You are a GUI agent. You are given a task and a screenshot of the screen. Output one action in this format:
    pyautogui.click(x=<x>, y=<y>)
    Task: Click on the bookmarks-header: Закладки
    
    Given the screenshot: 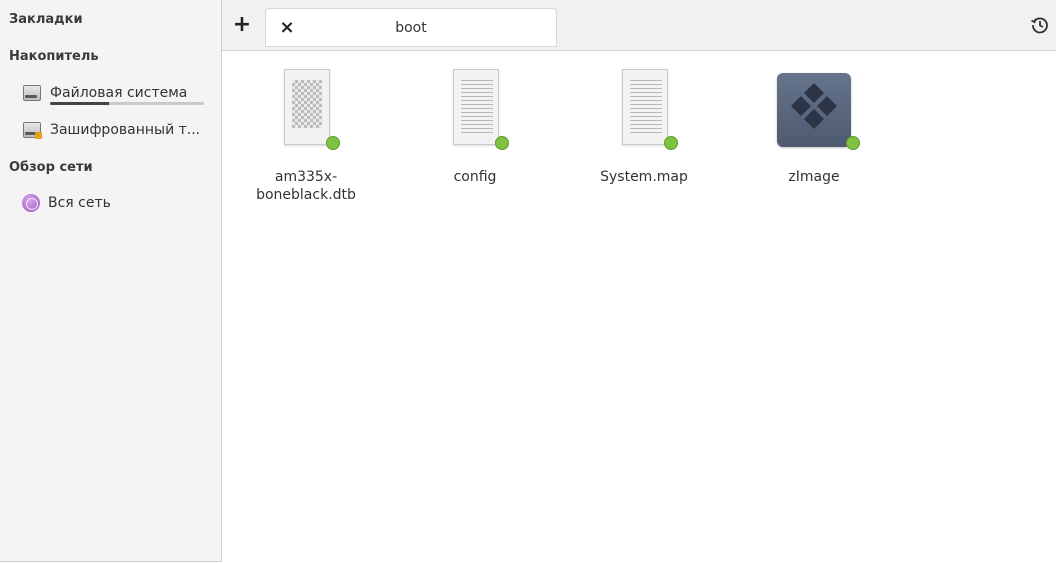 What is the action you would take?
    pyautogui.click(x=46, y=19)
    